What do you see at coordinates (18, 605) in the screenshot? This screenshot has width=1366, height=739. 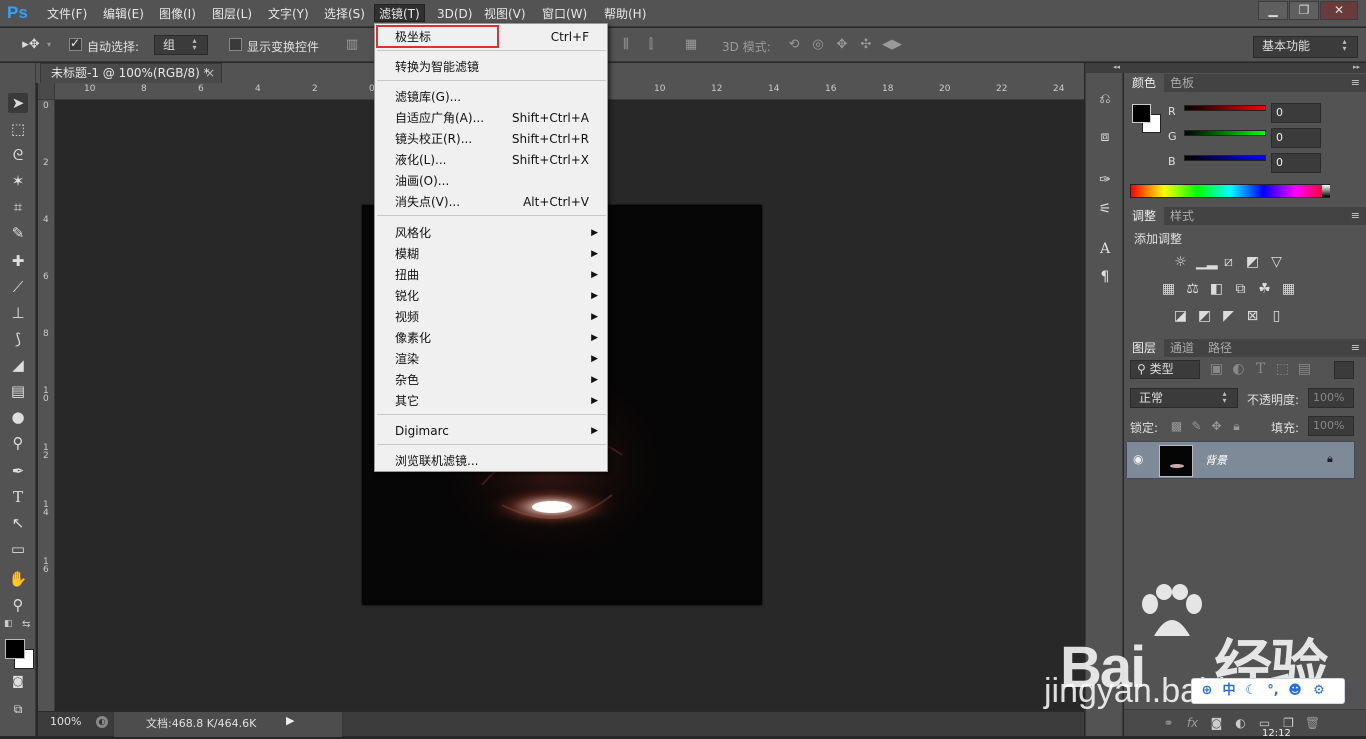 I see `zoom-tool-icon: ⚲` at bounding box center [18, 605].